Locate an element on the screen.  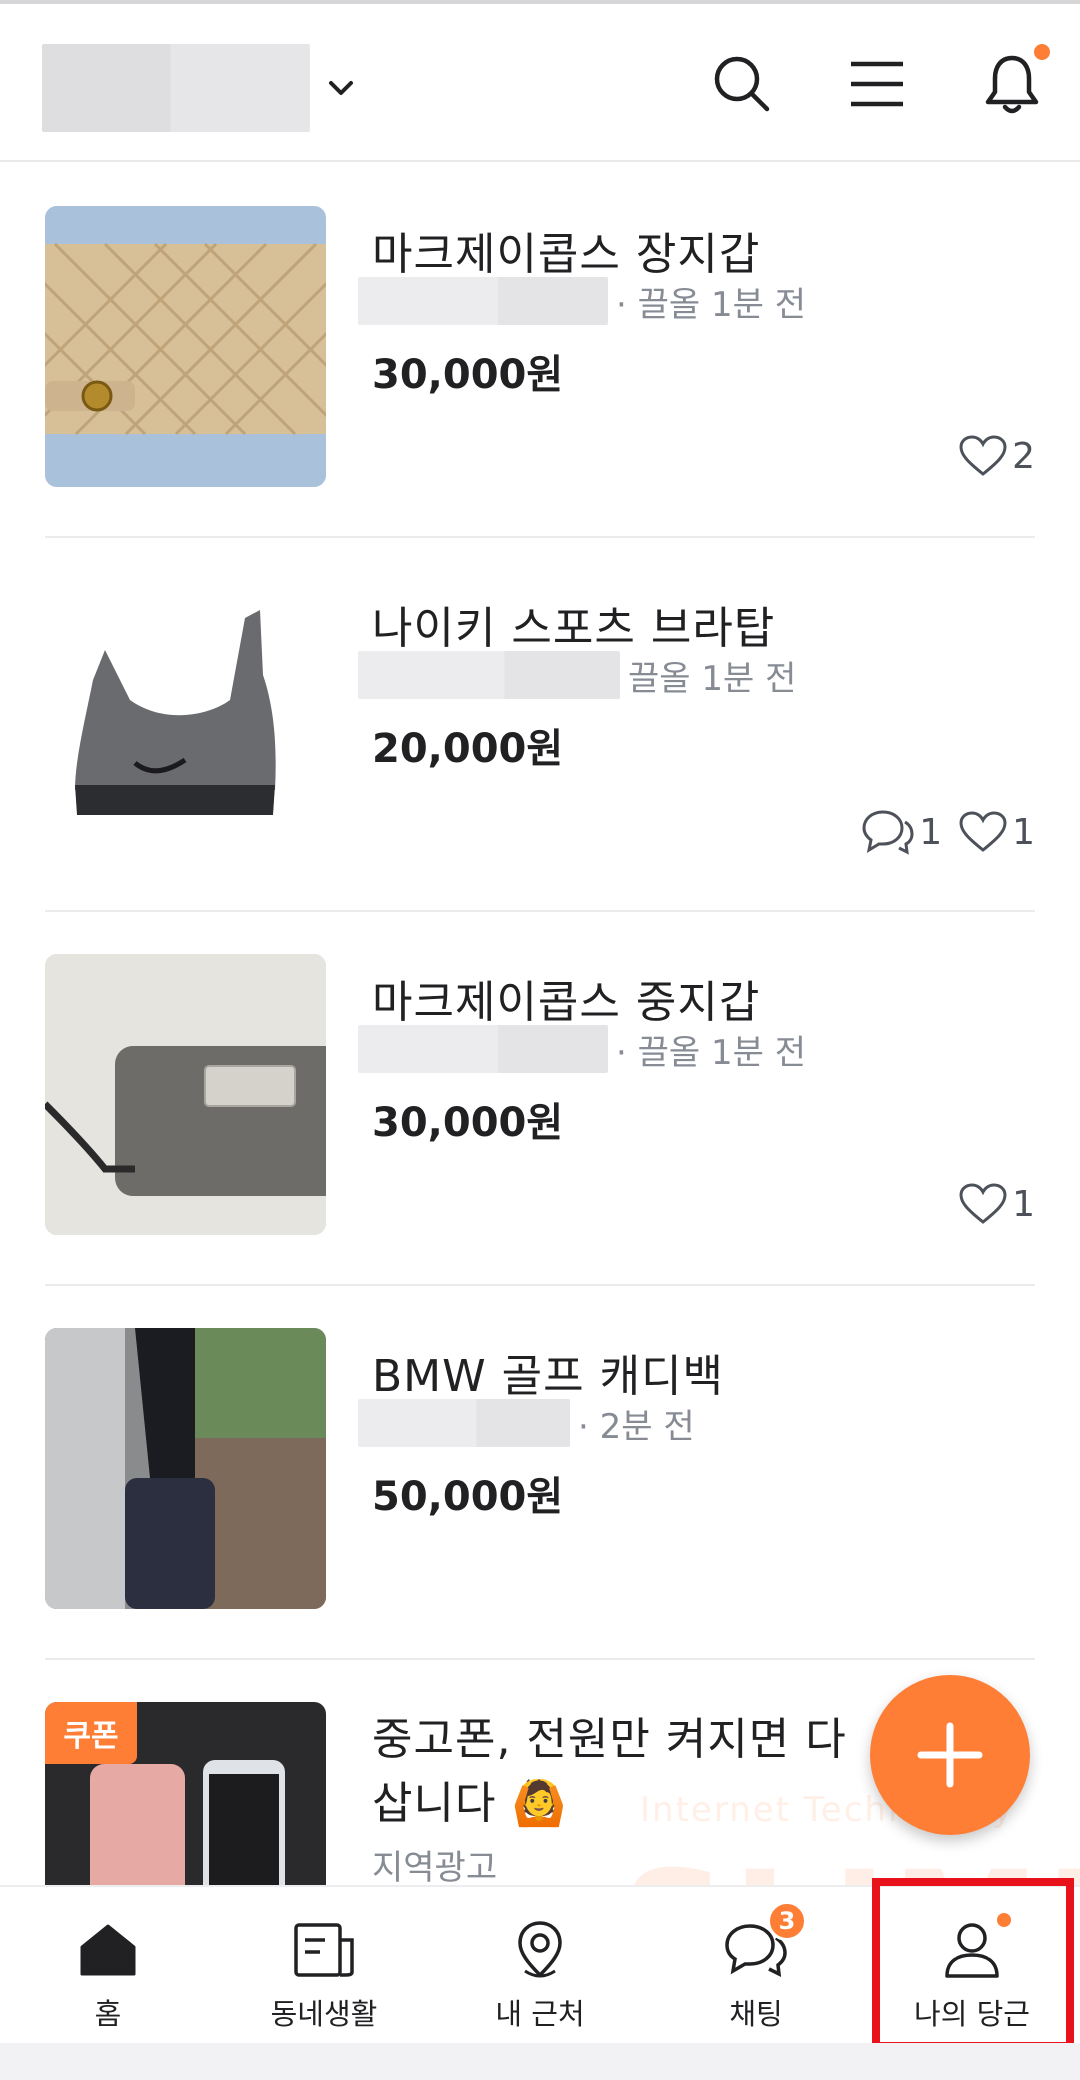
nav-chat-label: 채팅 is located at coordinates (756, 2014).